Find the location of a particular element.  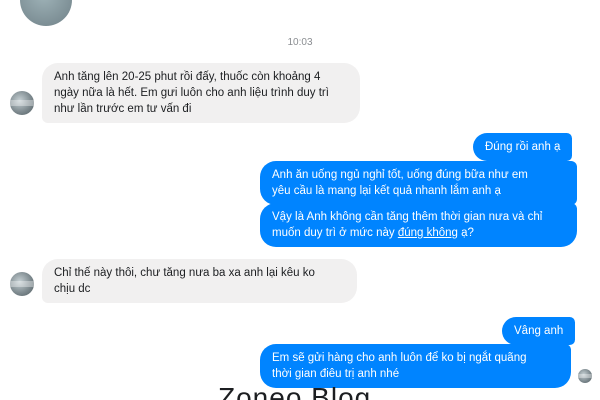

message-timestamp: 10:03 is located at coordinates (300, 42).